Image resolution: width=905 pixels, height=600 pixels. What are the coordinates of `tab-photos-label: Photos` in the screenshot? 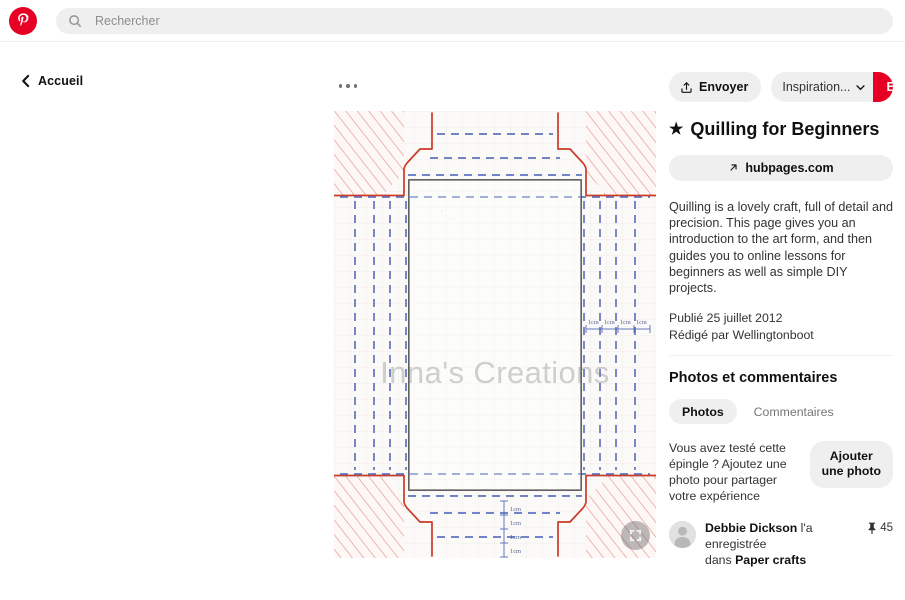 It's located at (703, 411).